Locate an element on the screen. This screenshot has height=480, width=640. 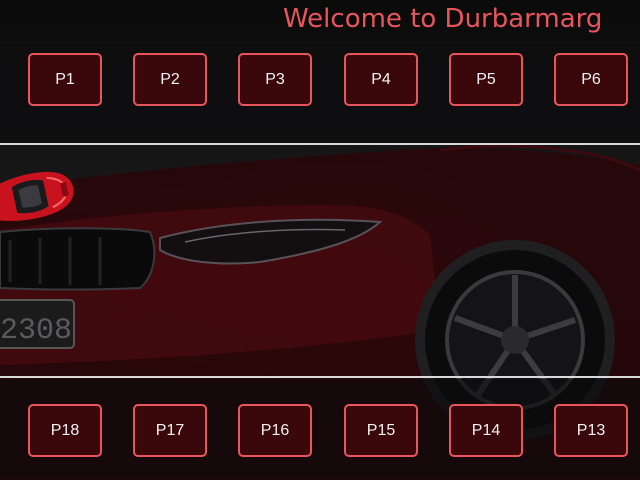
license-plate-text: 2308 is located at coordinates (36, 331).